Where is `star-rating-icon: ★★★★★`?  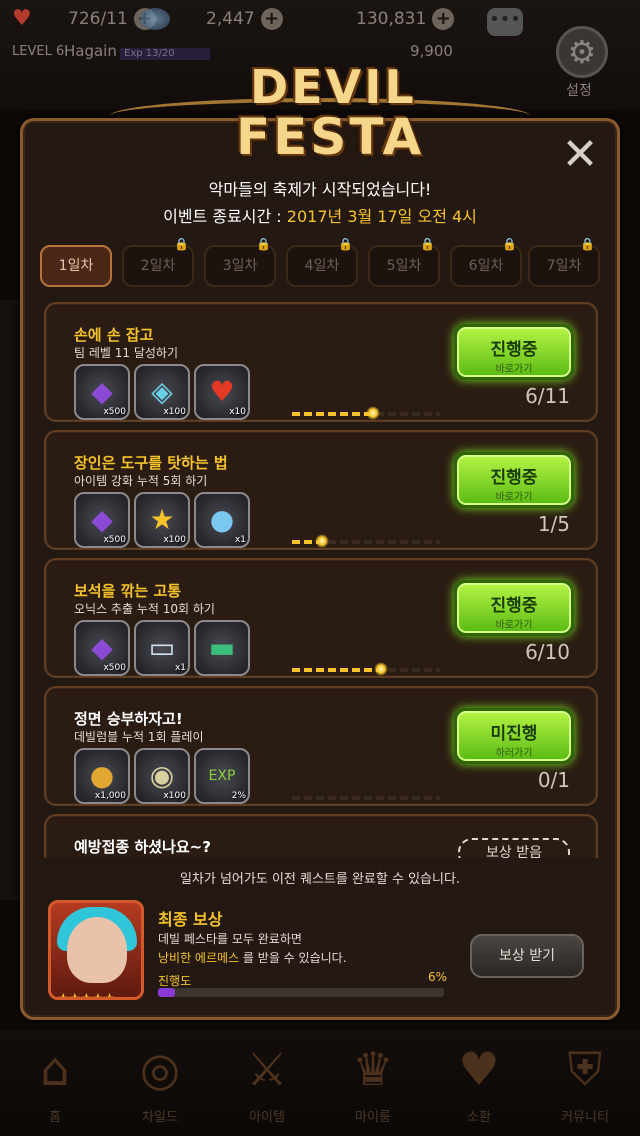 star-rating-icon: ★★★★★ is located at coordinates (86, 995).